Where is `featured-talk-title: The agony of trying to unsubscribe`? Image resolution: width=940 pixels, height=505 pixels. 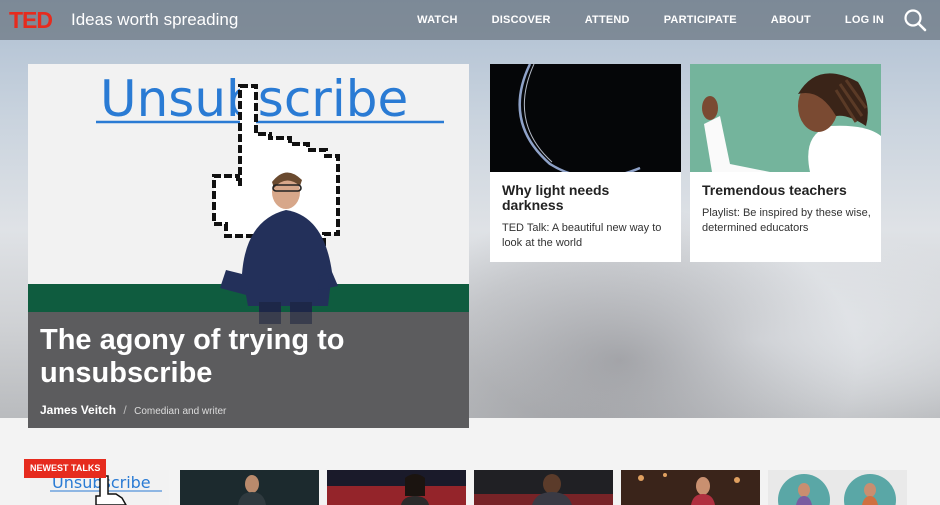
featured-talk-title: The agony of trying to unsubscribe is located at coordinates (250, 357).